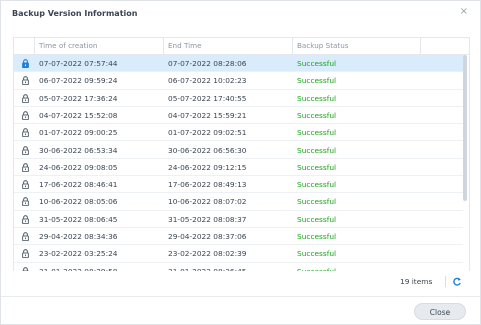 This screenshot has width=481, height=325. I want to click on cell-time-of-creation: 24-06-2022 09:08:05, so click(78, 167).